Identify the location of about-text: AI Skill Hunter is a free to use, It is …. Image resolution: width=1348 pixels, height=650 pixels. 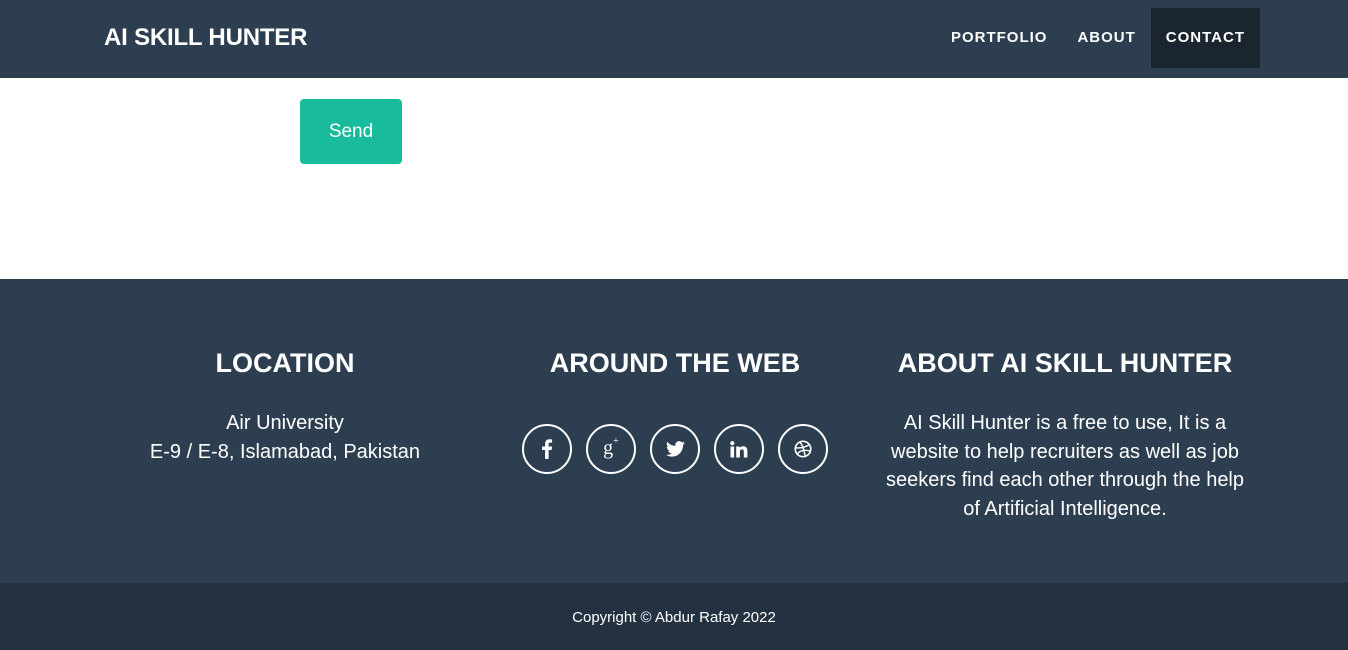
(1065, 466).